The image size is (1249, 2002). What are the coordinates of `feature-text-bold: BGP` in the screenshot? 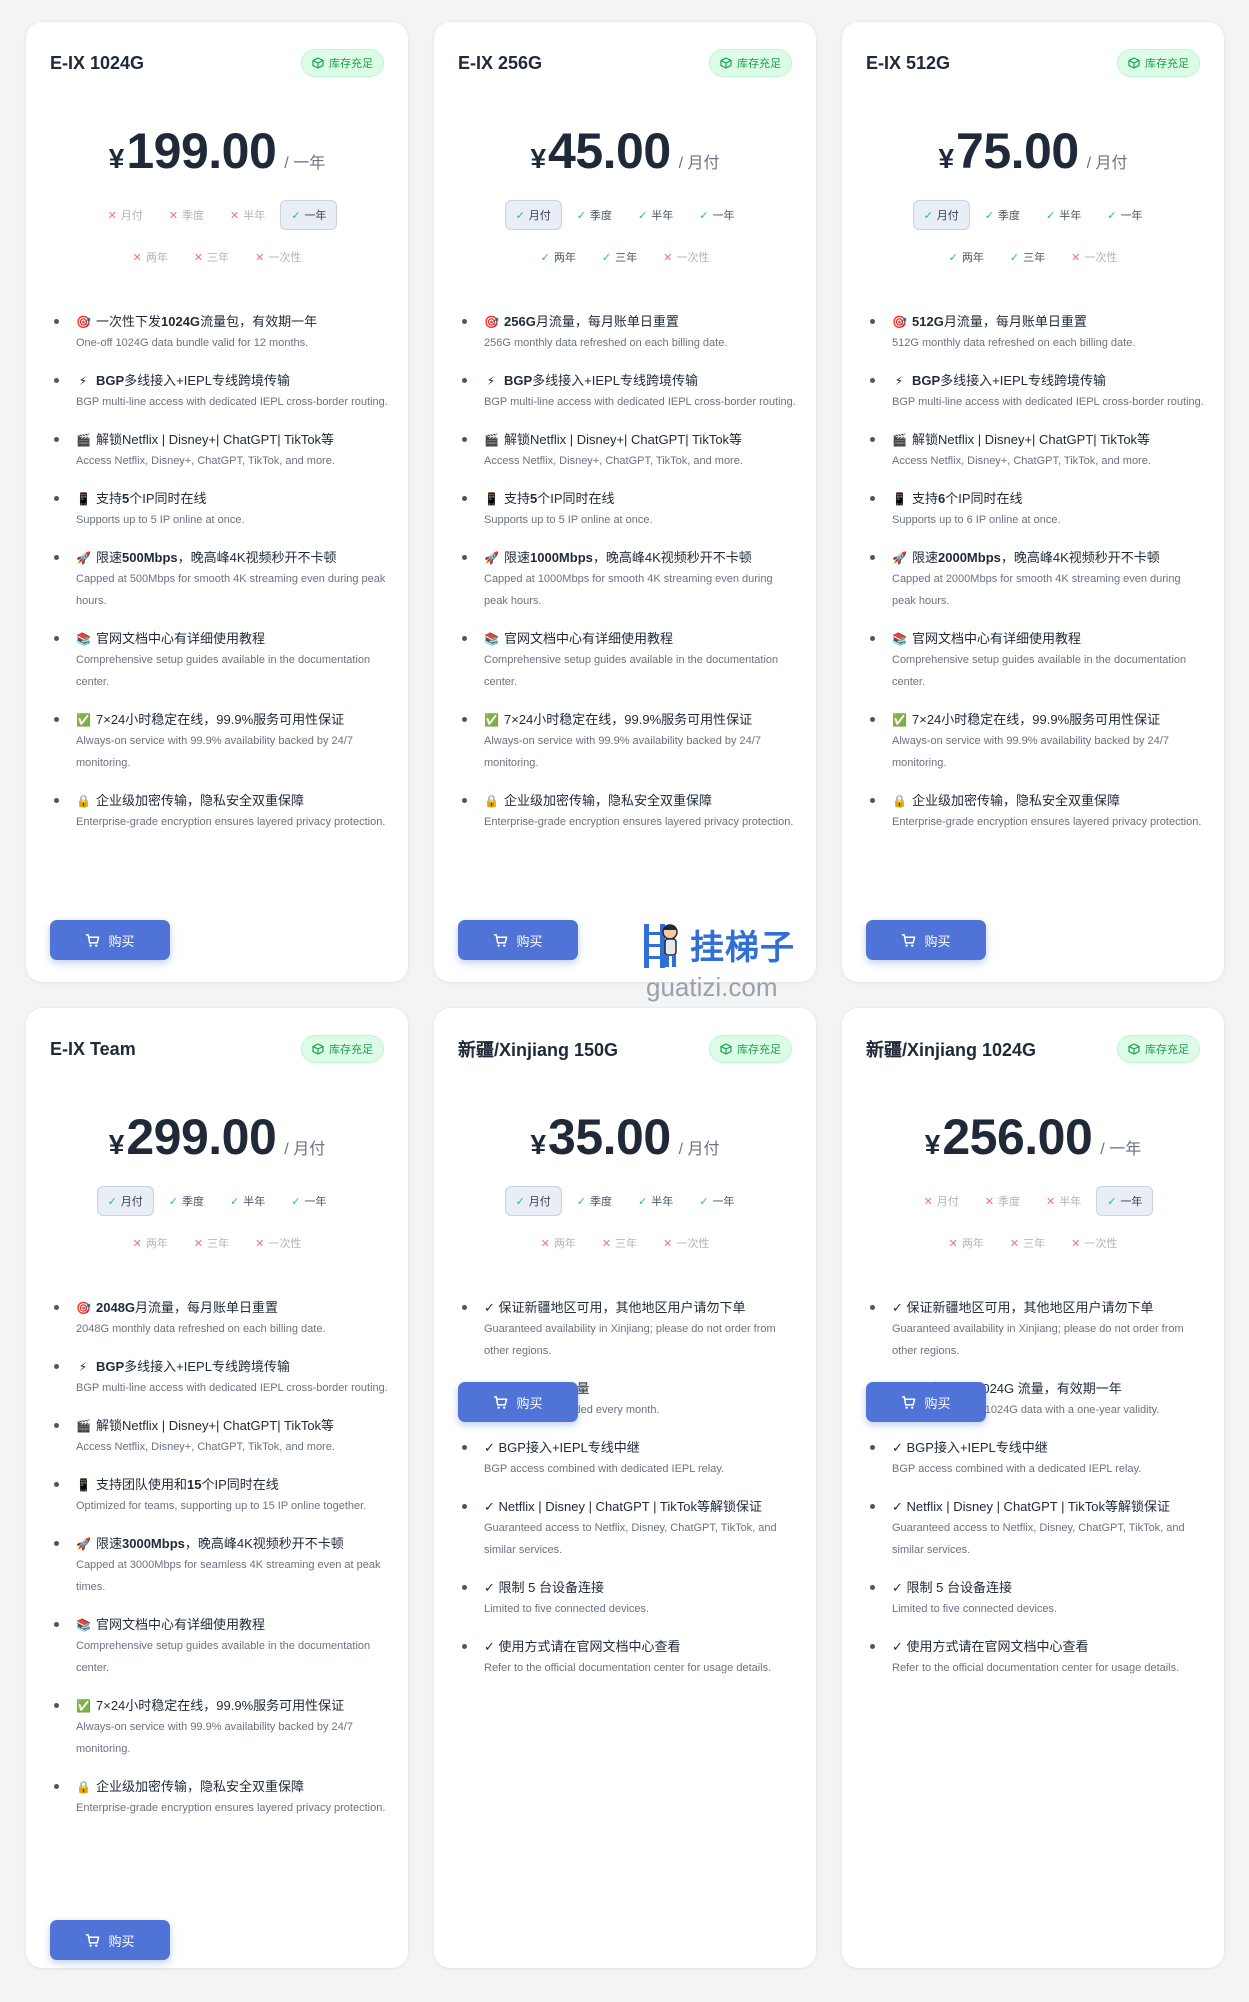 It's located at (110, 380).